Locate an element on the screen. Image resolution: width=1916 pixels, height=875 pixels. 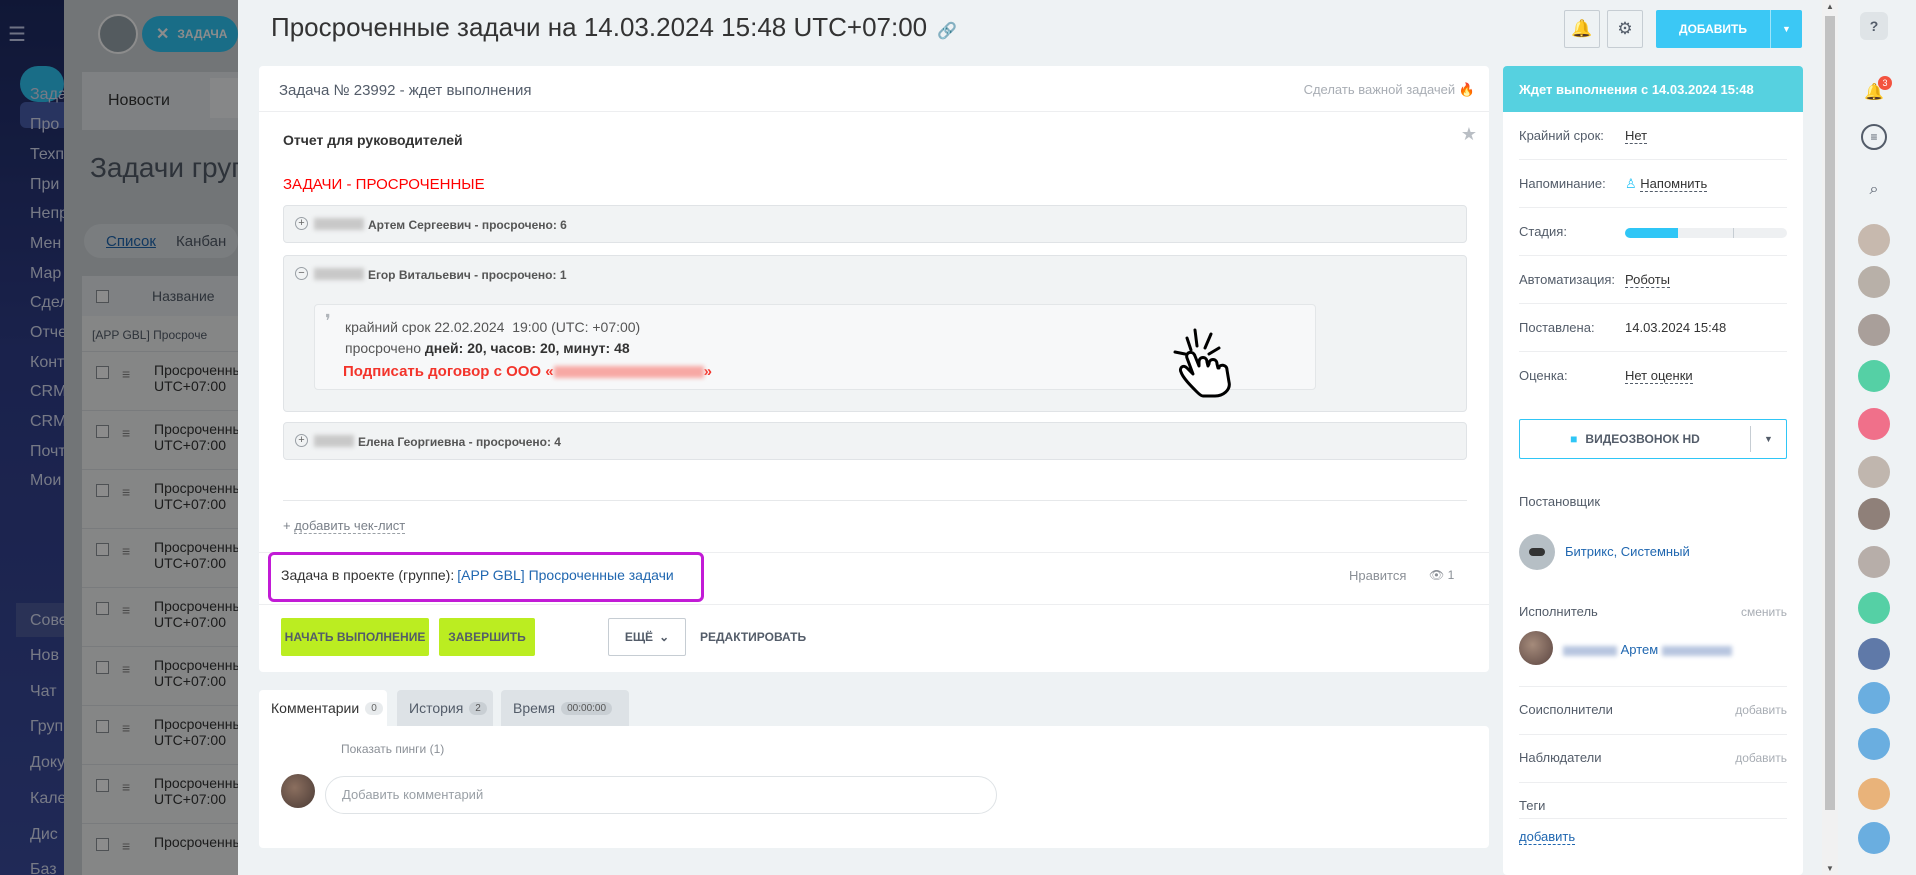
scroll-up-icon: ▲ is located at coordinates (1830, 6).